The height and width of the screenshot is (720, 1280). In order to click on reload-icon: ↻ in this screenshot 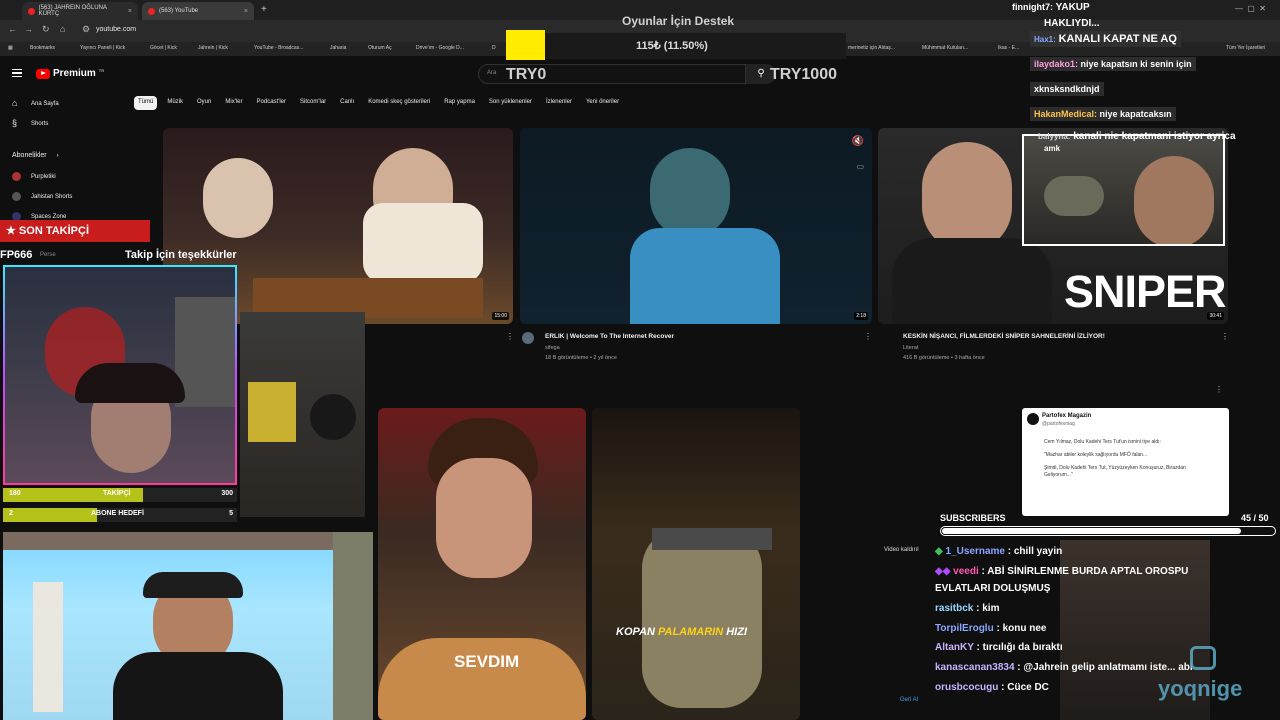, I will do `click(46, 29)`.